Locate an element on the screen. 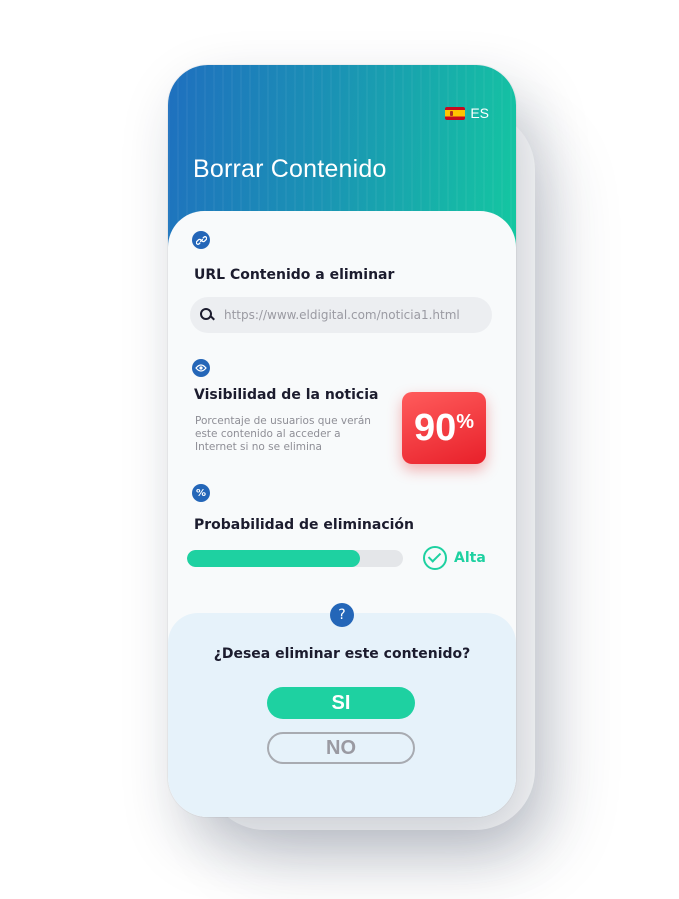  probability-status-label: Alta is located at coordinates (470, 558).